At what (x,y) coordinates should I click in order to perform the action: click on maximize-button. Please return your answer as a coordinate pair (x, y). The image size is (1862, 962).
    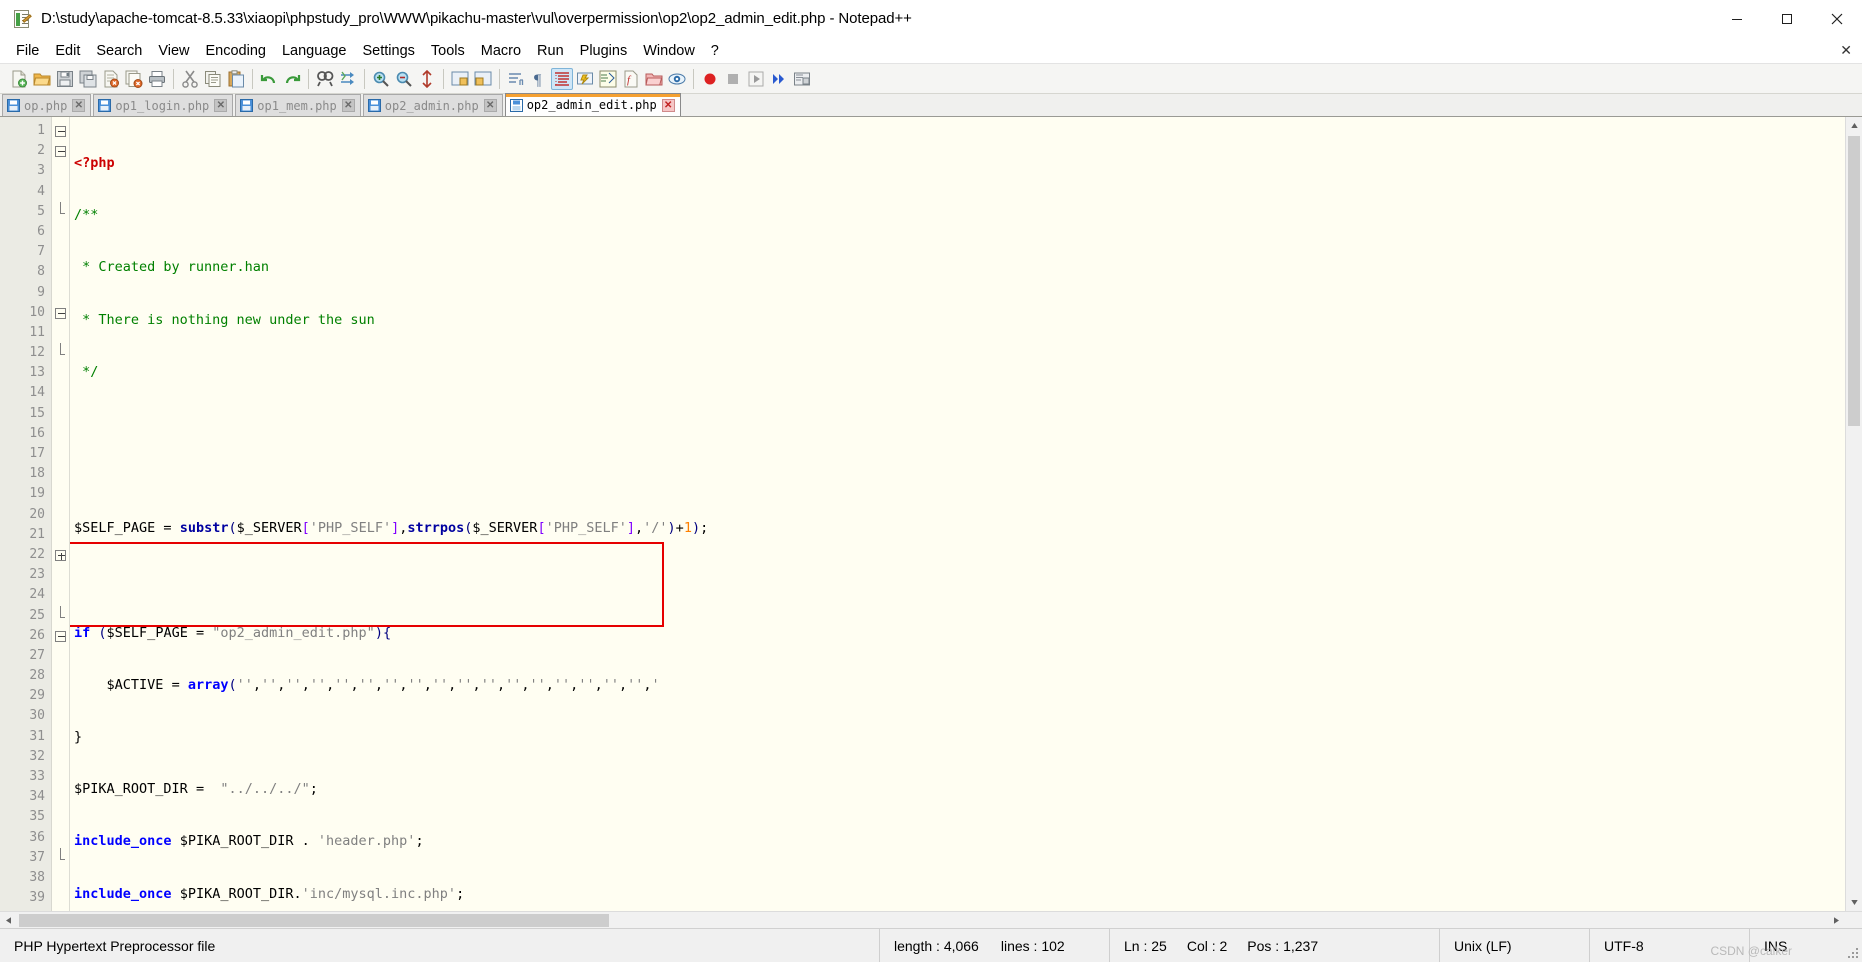
    Looking at the image, I should click on (1787, 19).